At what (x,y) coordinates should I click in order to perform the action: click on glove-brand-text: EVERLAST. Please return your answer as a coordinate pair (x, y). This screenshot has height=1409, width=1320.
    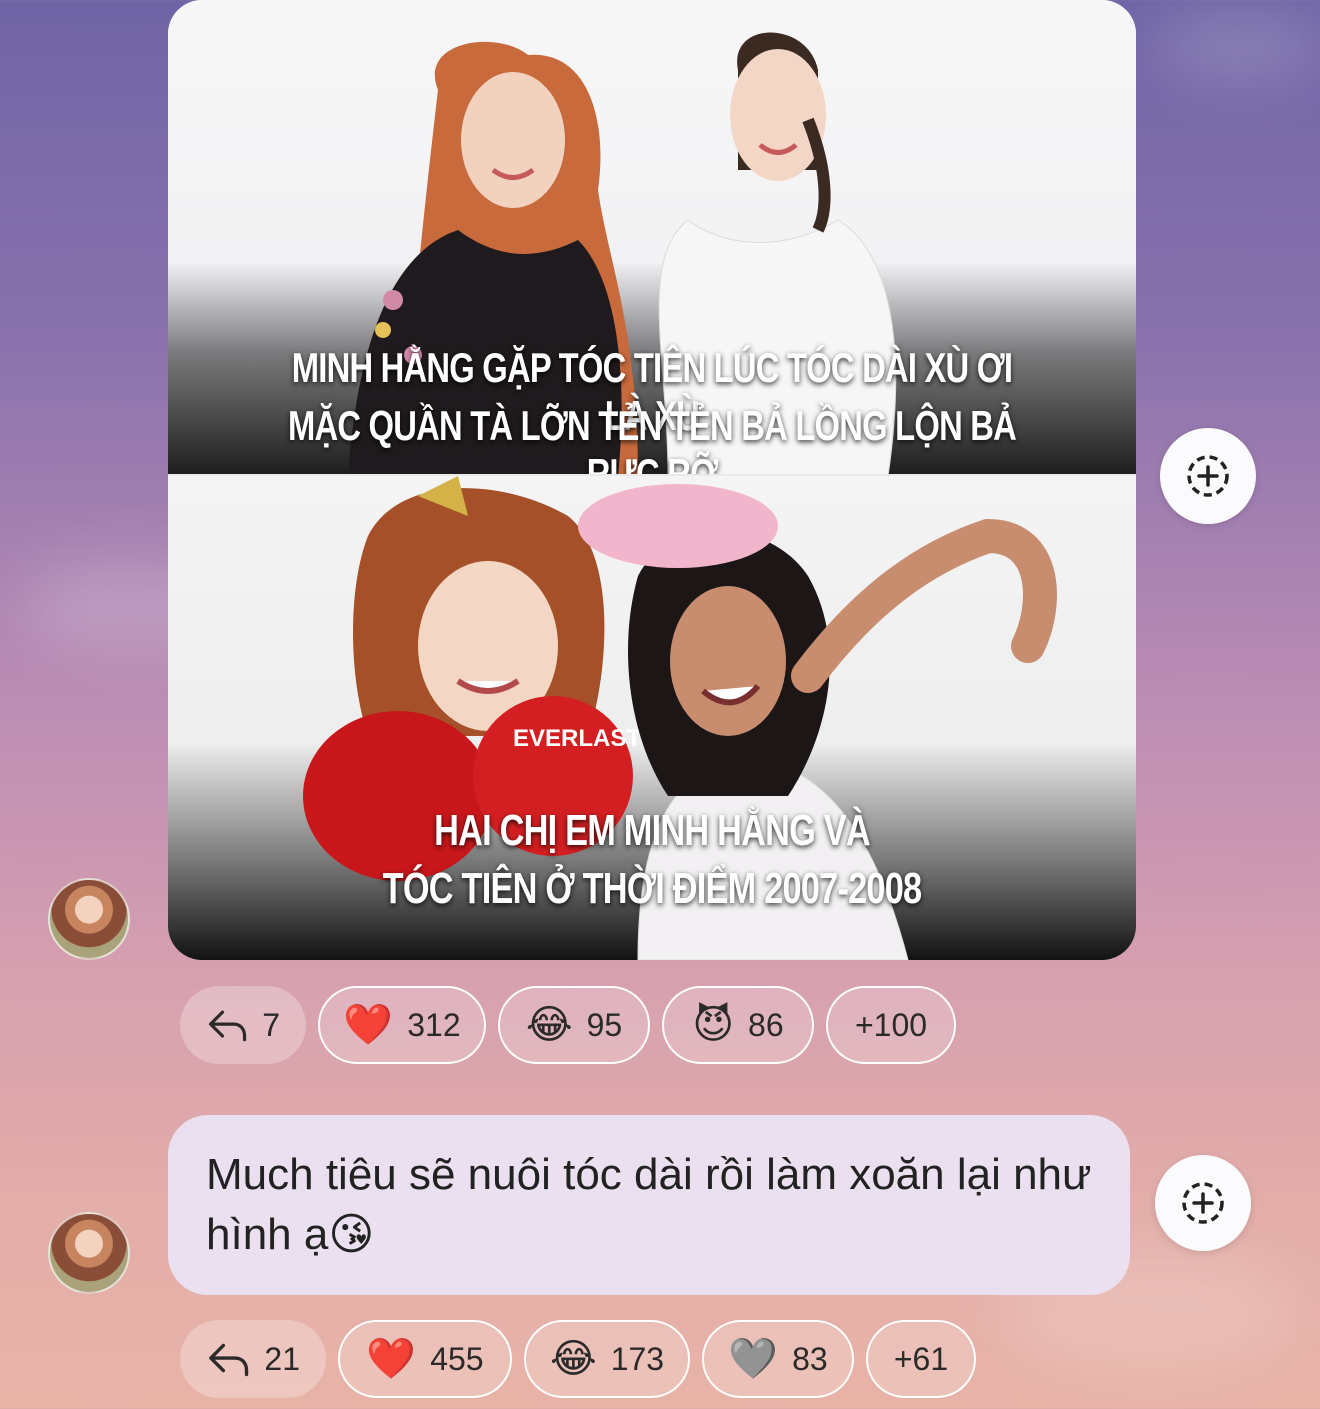
    Looking at the image, I should click on (577, 738).